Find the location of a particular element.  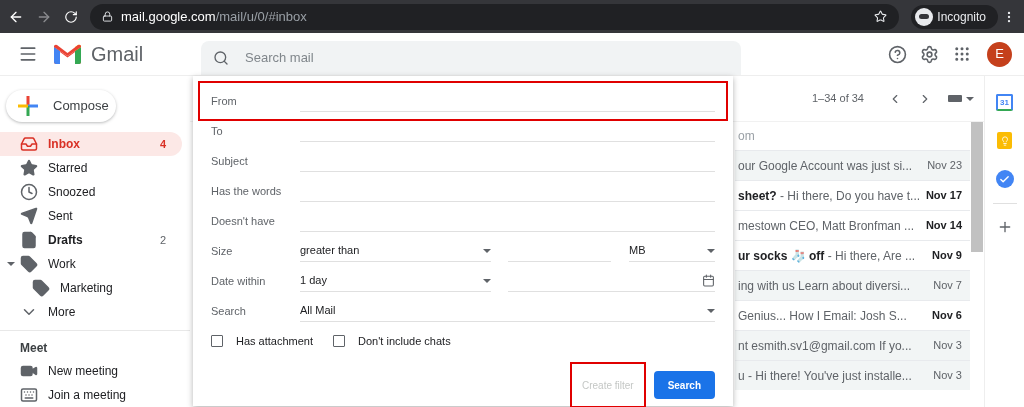

field-label: Has the words is located at coordinates (247, 191).